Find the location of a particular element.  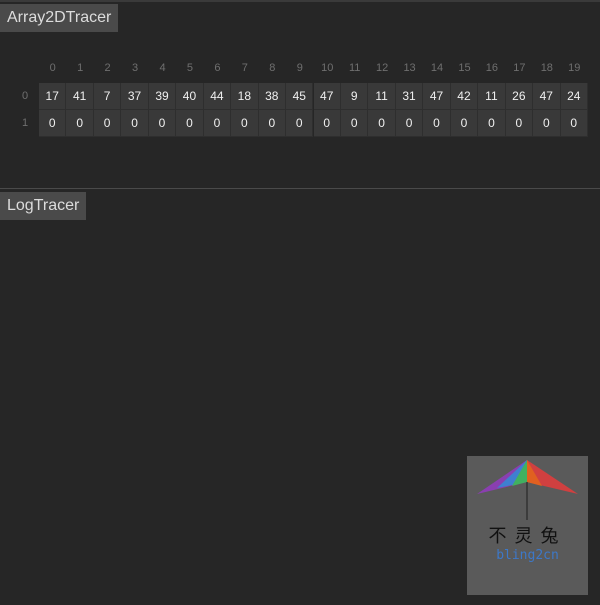

column-index: 6 is located at coordinates (217, 68).